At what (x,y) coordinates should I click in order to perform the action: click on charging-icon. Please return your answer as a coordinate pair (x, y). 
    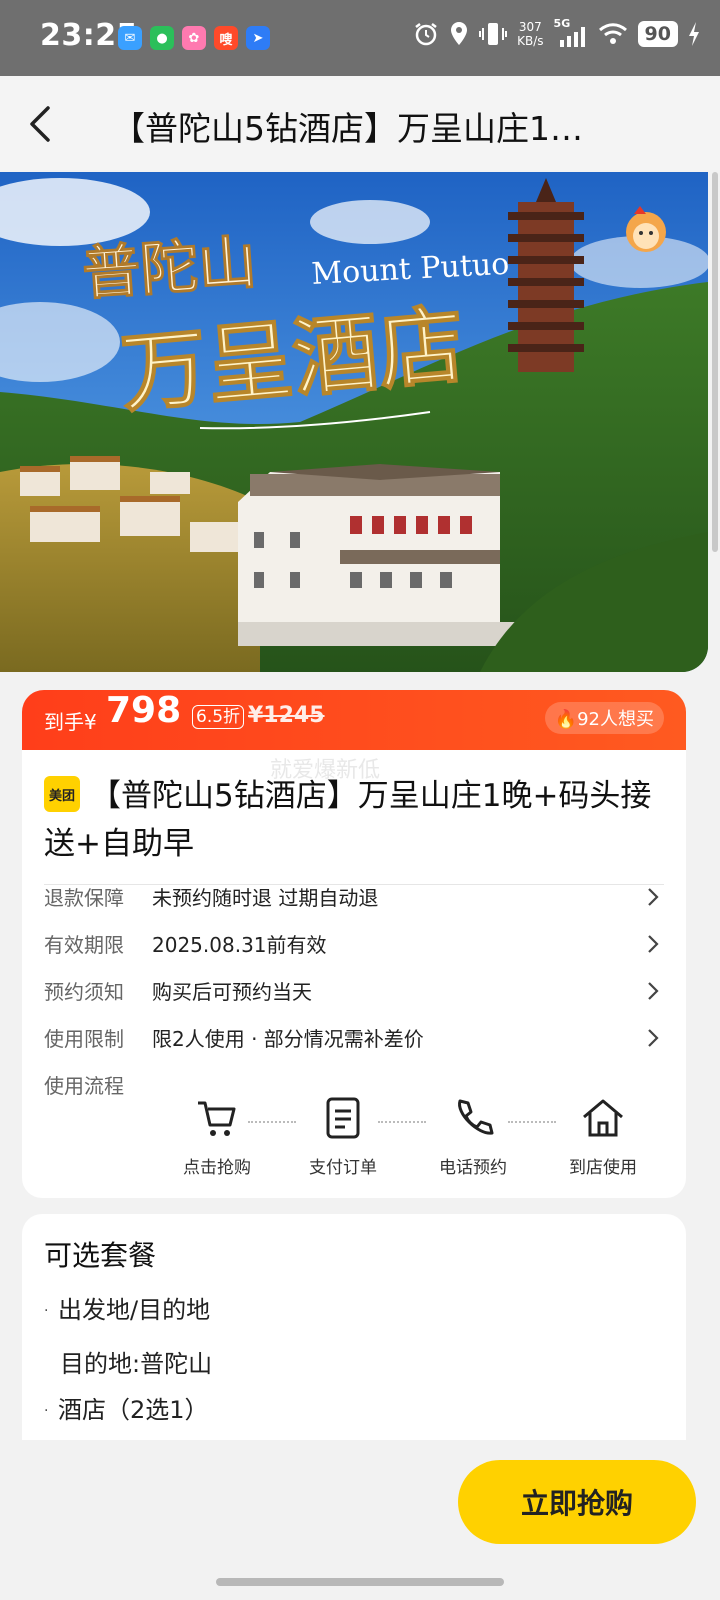
    Looking at the image, I should click on (694, 34).